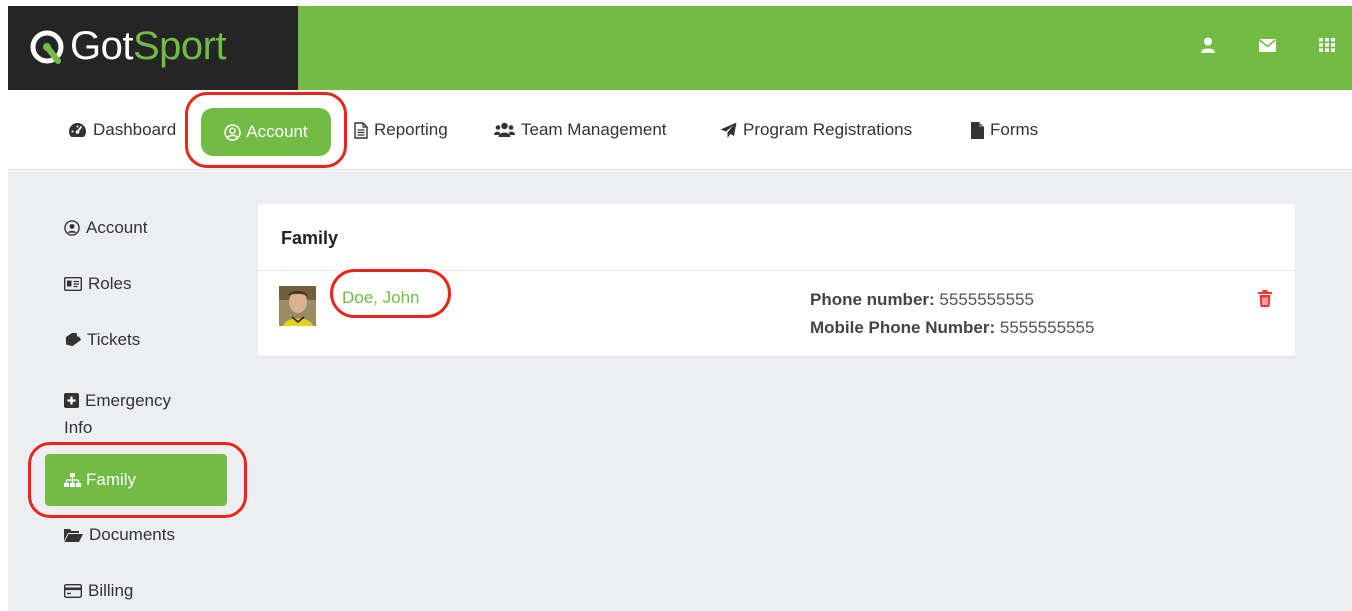 The width and height of the screenshot is (1352, 611). What do you see at coordinates (411, 129) in the screenshot?
I see `nav-reporting-label: Reporting` at bounding box center [411, 129].